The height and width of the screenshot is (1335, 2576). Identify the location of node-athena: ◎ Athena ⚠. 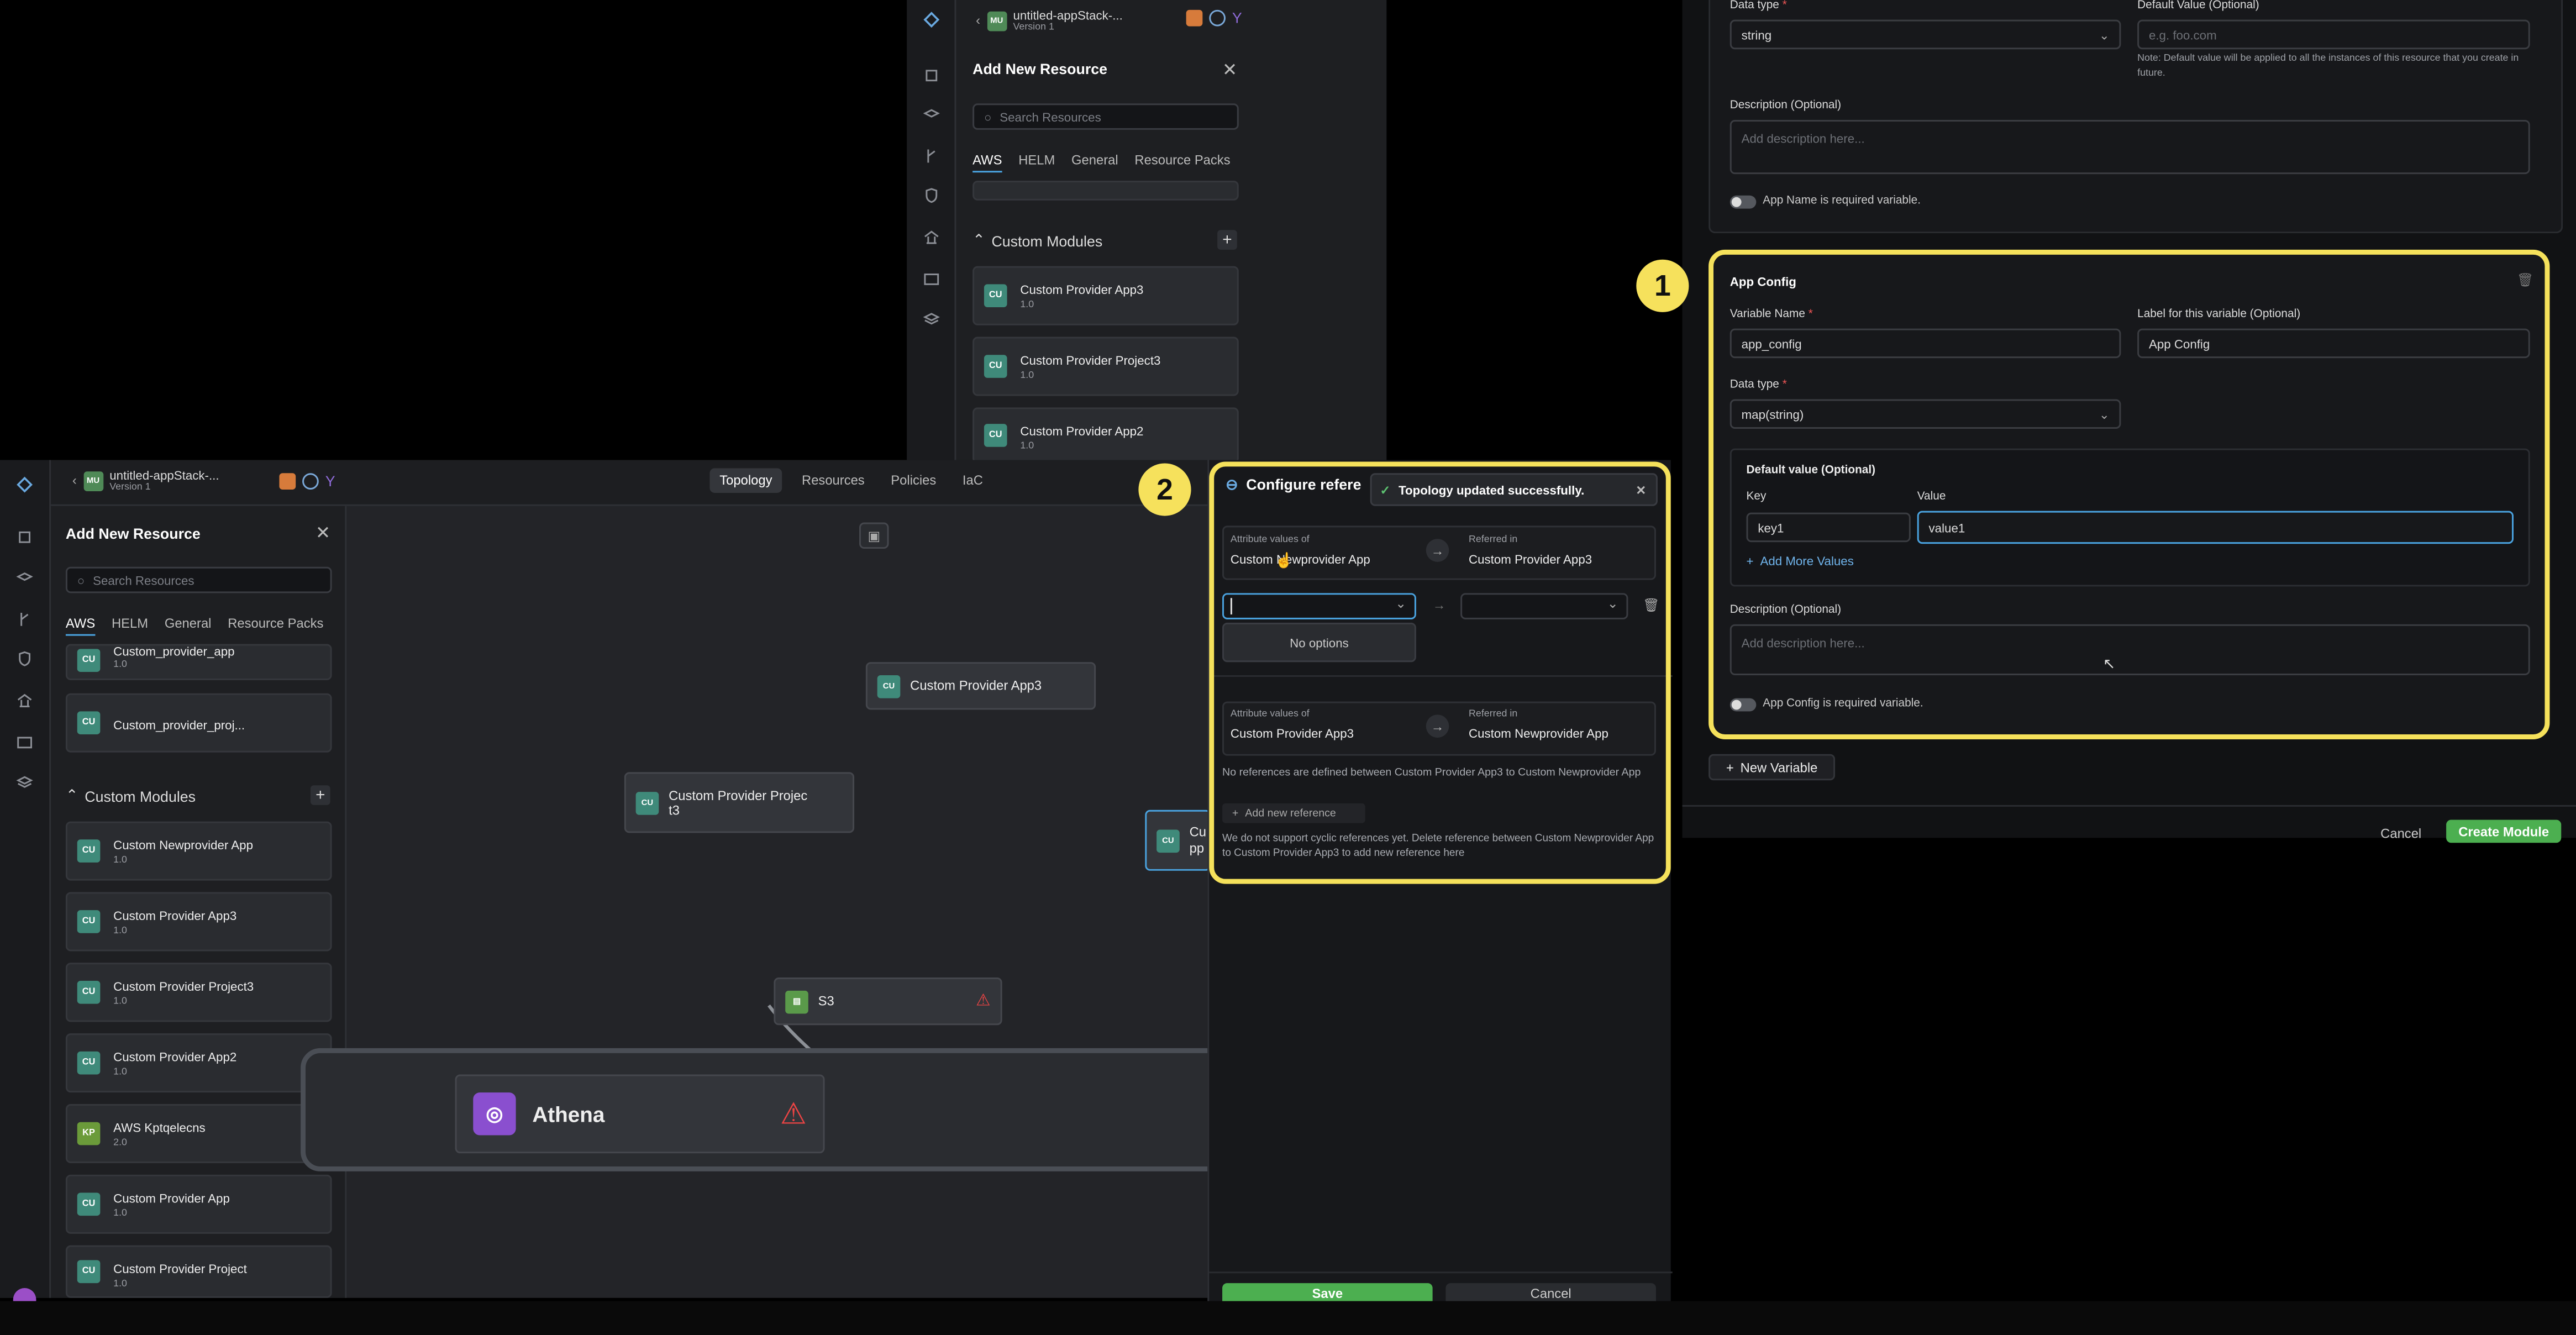
(640, 1114).